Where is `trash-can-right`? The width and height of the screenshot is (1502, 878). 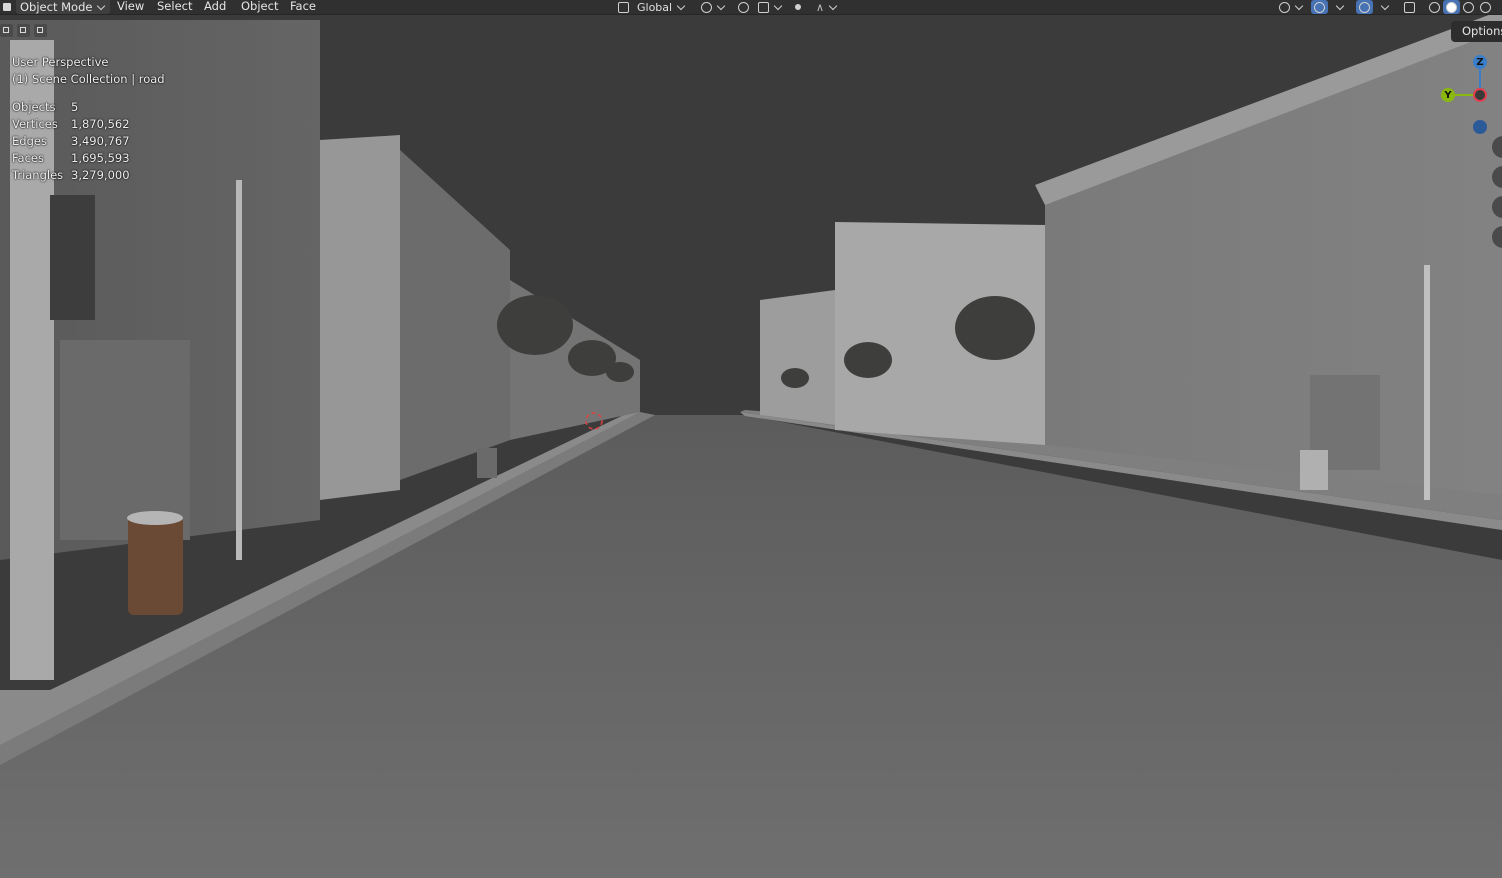
trash-can-right is located at coordinates (1314, 470).